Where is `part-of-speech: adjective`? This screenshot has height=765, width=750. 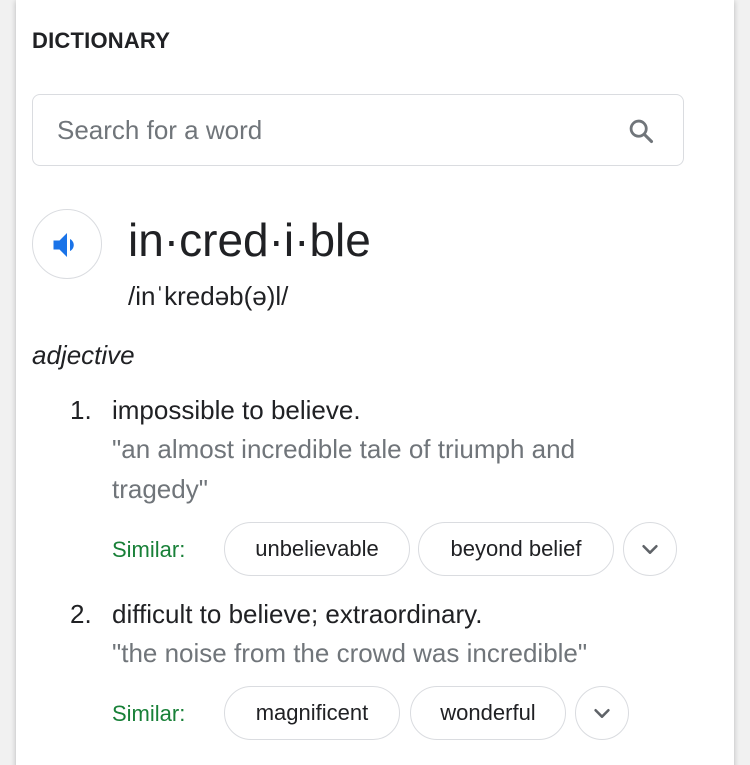 part-of-speech: adjective is located at coordinates (83, 355).